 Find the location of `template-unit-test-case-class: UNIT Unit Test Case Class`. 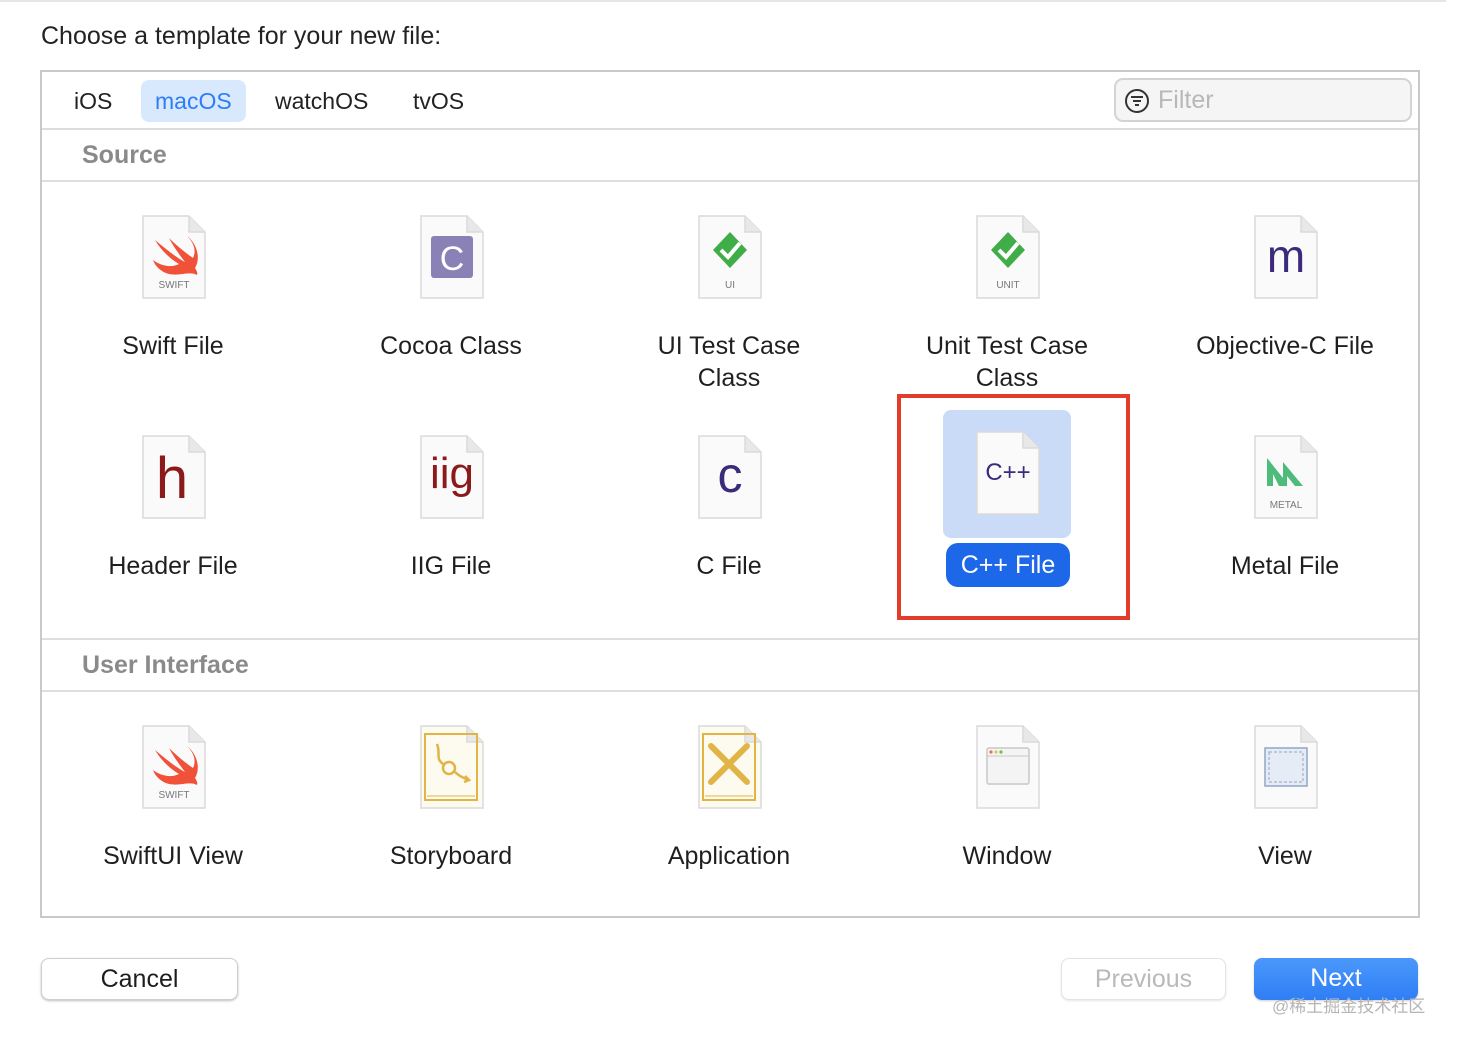

template-unit-test-case-class: UNIT Unit Test Case Class is located at coordinates (1007, 294).